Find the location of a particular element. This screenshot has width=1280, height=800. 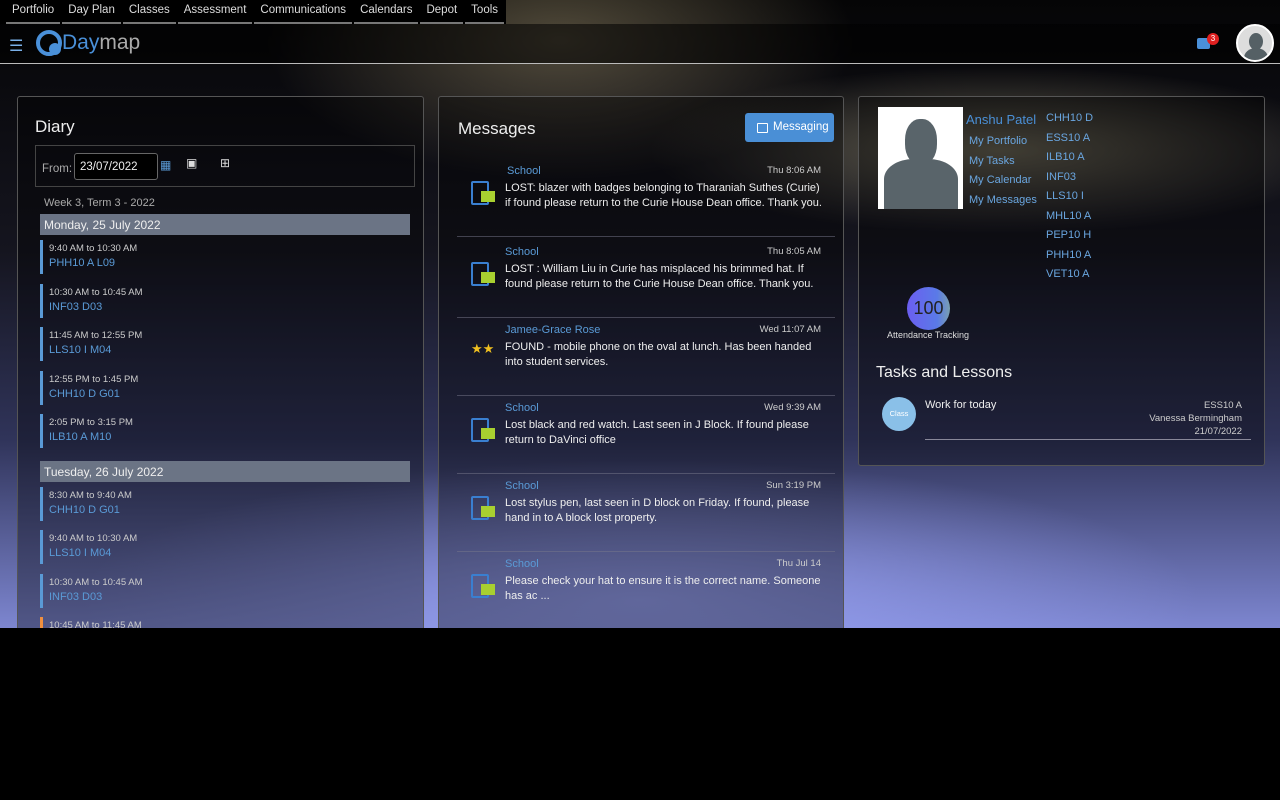

message-date: Thu 8:06 AM is located at coordinates (794, 170).